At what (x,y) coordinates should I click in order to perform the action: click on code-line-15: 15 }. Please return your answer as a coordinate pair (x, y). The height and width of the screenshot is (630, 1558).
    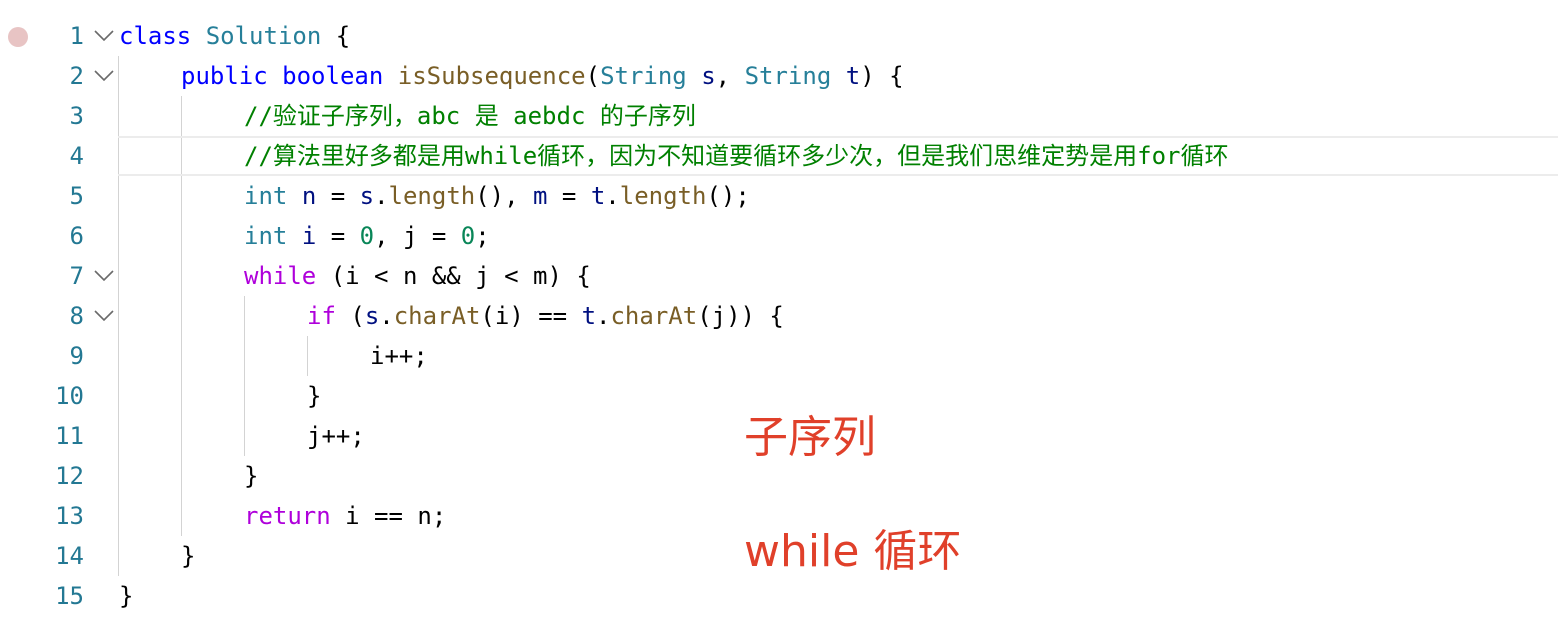
    Looking at the image, I should click on (779, 596).